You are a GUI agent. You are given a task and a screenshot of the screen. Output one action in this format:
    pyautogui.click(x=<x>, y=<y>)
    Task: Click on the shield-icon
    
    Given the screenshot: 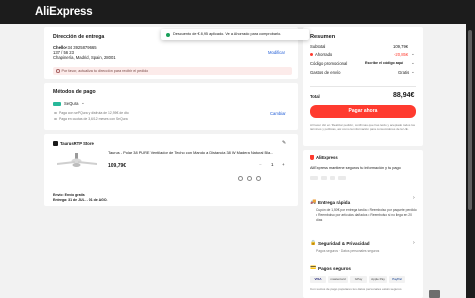 What is the action you would take?
    pyautogui.click(x=312, y=157)
    